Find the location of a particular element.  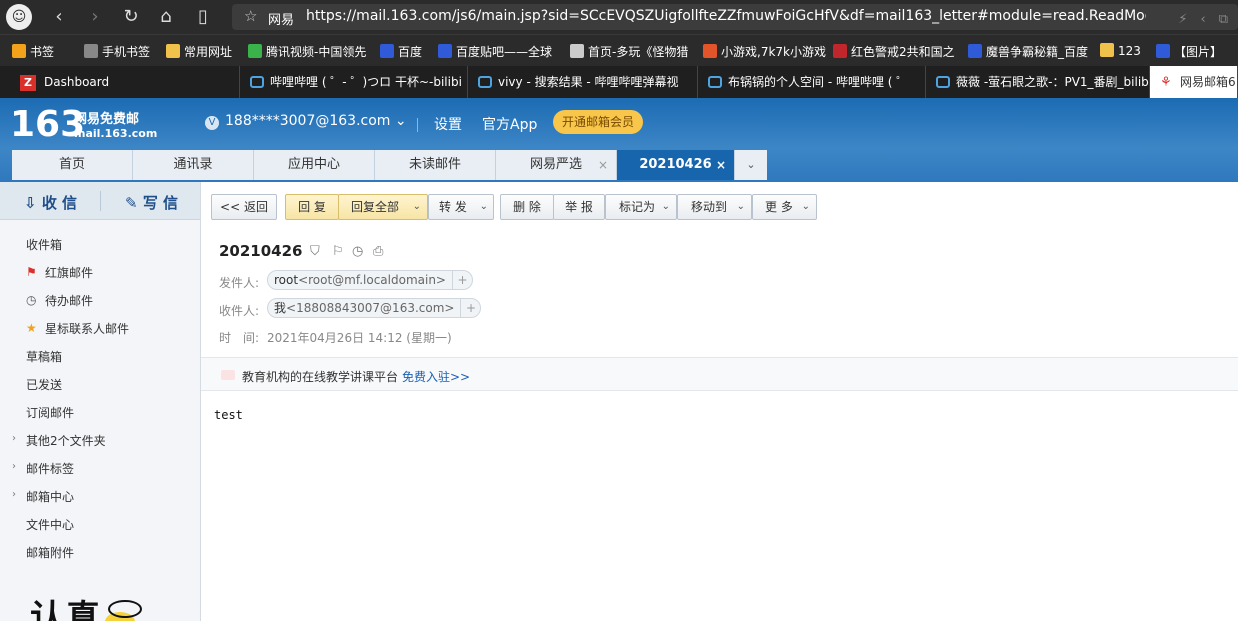

reply-all-button: 回复全部 ⌄ is located at coordinates (383, 207).